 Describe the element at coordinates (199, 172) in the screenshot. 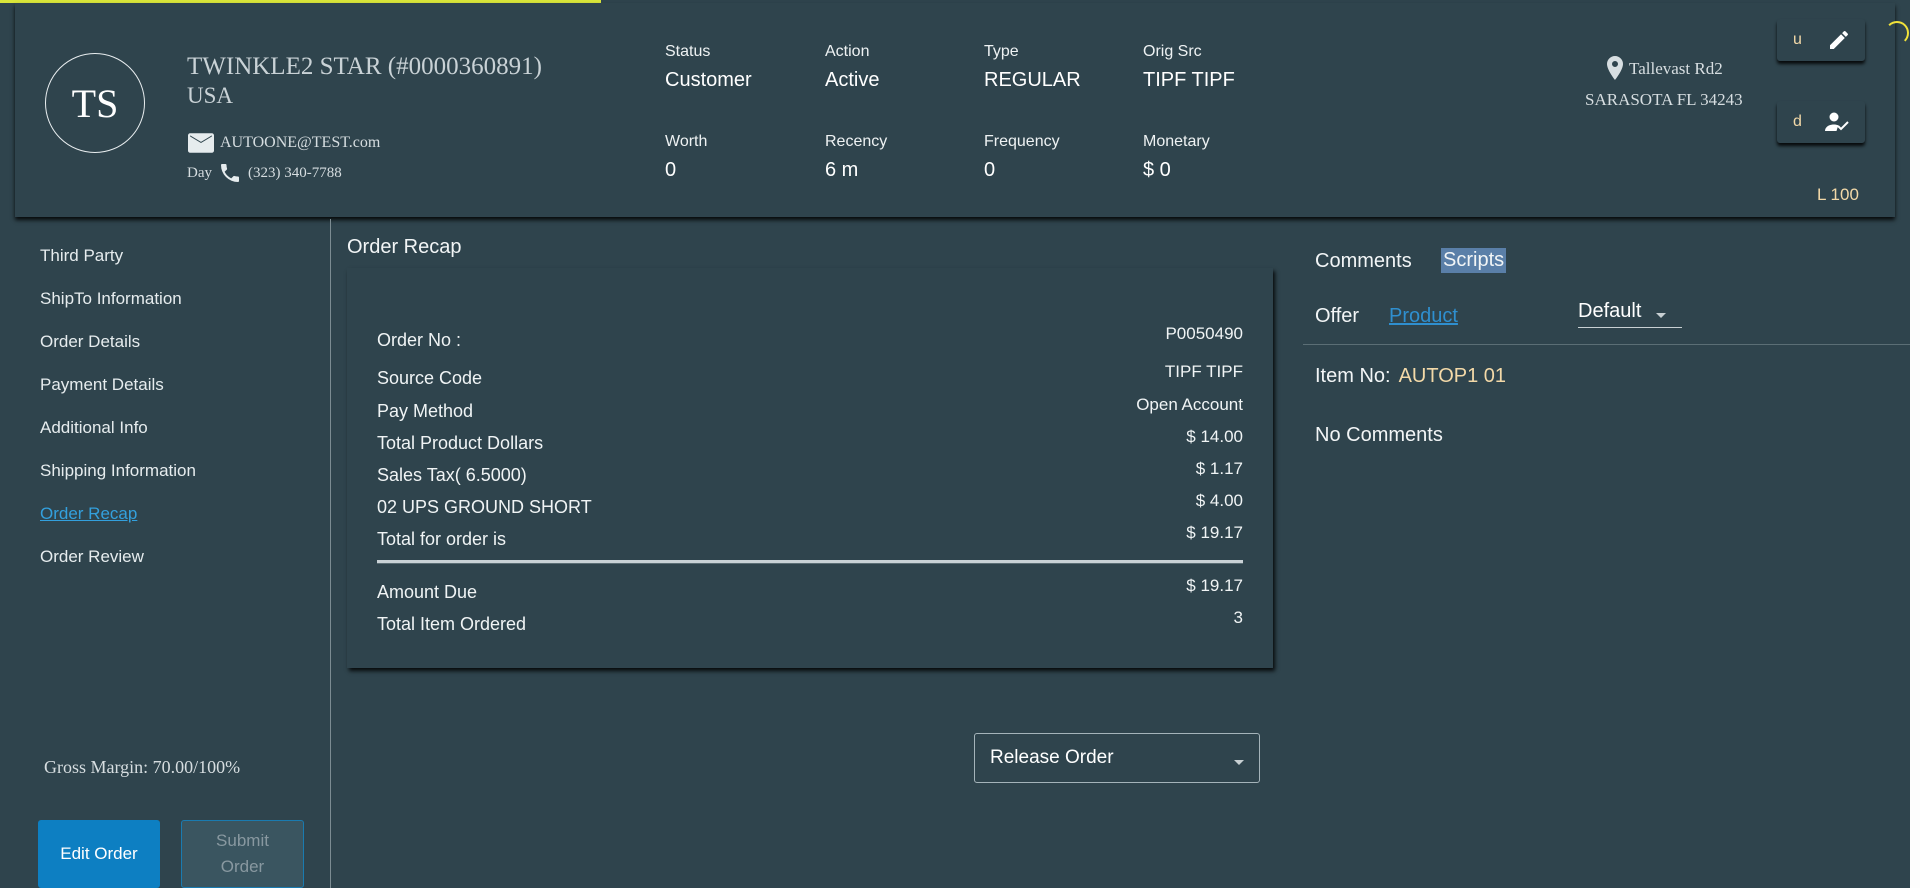

I see `phone-label: Day` at that location.